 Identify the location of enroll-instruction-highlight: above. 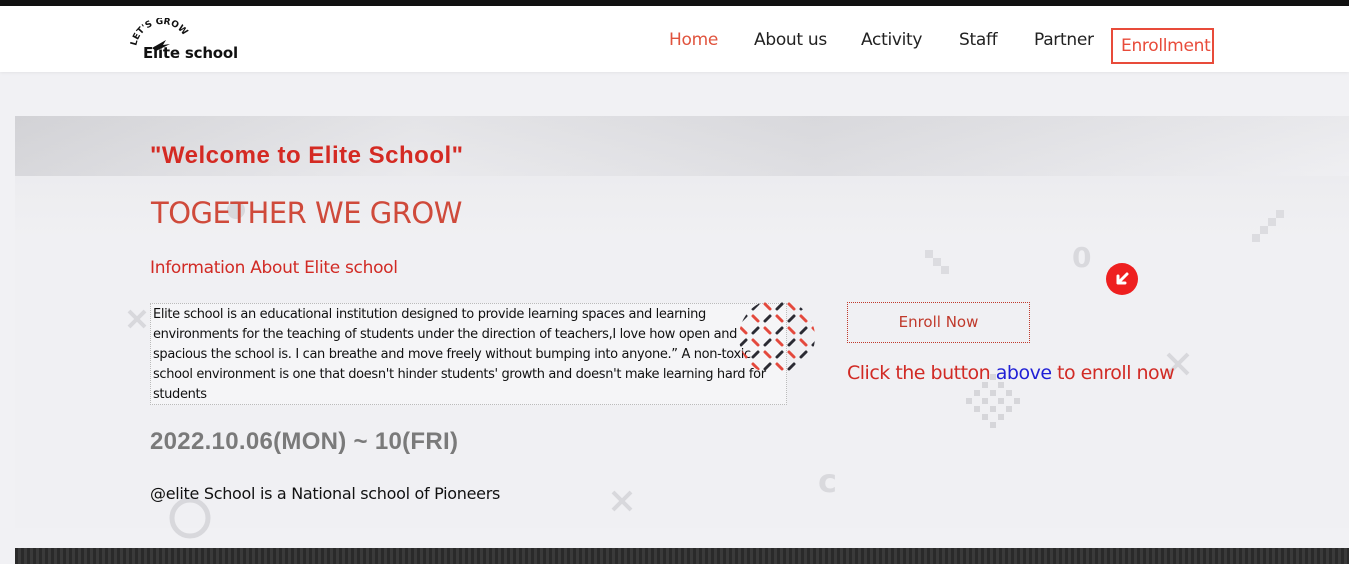
(1023, 373).